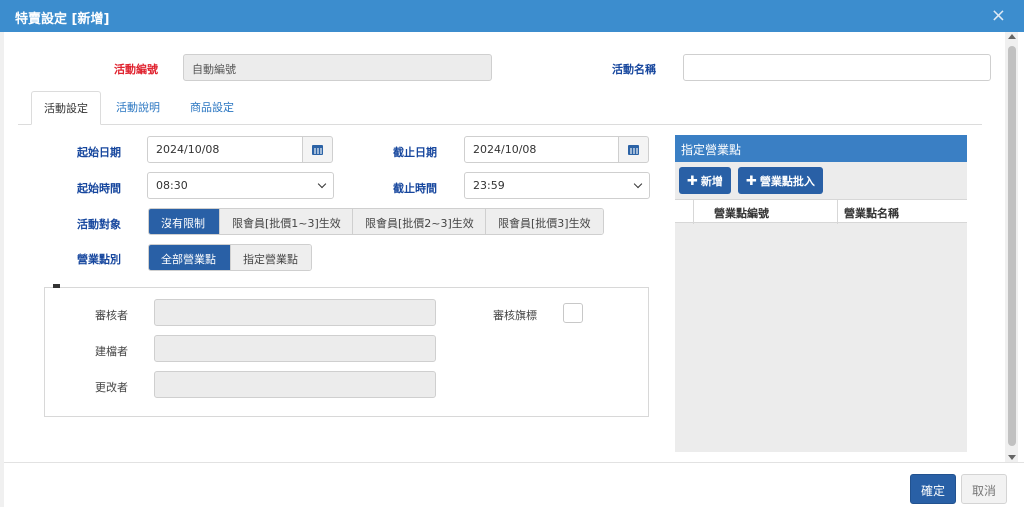 The width and height of the screenshot is (1024, 507). Describe the element at coordinates (419, 221) in the screenshot. I see `target-option-member-2-3: 限會員[批價2~3]生效` at that location.